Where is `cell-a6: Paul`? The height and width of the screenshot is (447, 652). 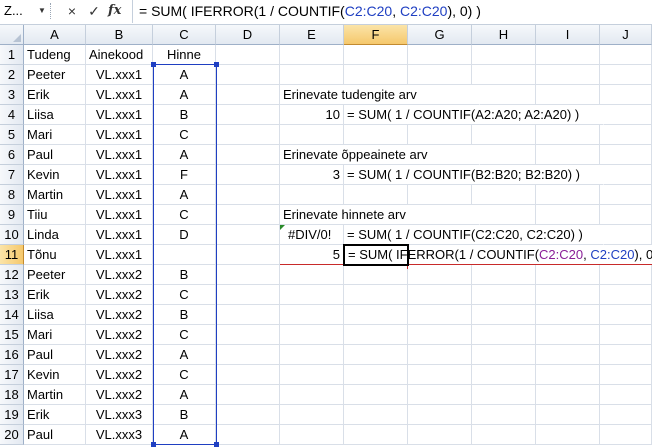
cell-a6: Paul is located at coordinates (55, 155).